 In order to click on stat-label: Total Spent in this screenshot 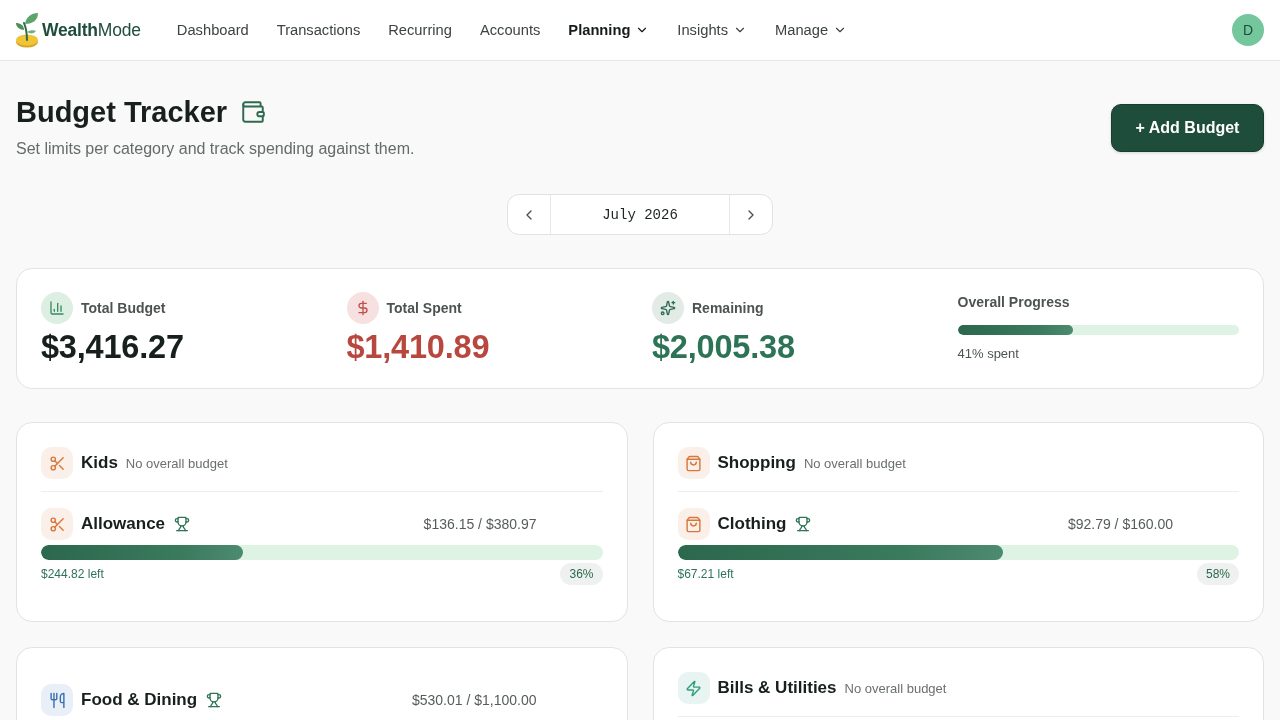, I will do `click(424, 308)`.